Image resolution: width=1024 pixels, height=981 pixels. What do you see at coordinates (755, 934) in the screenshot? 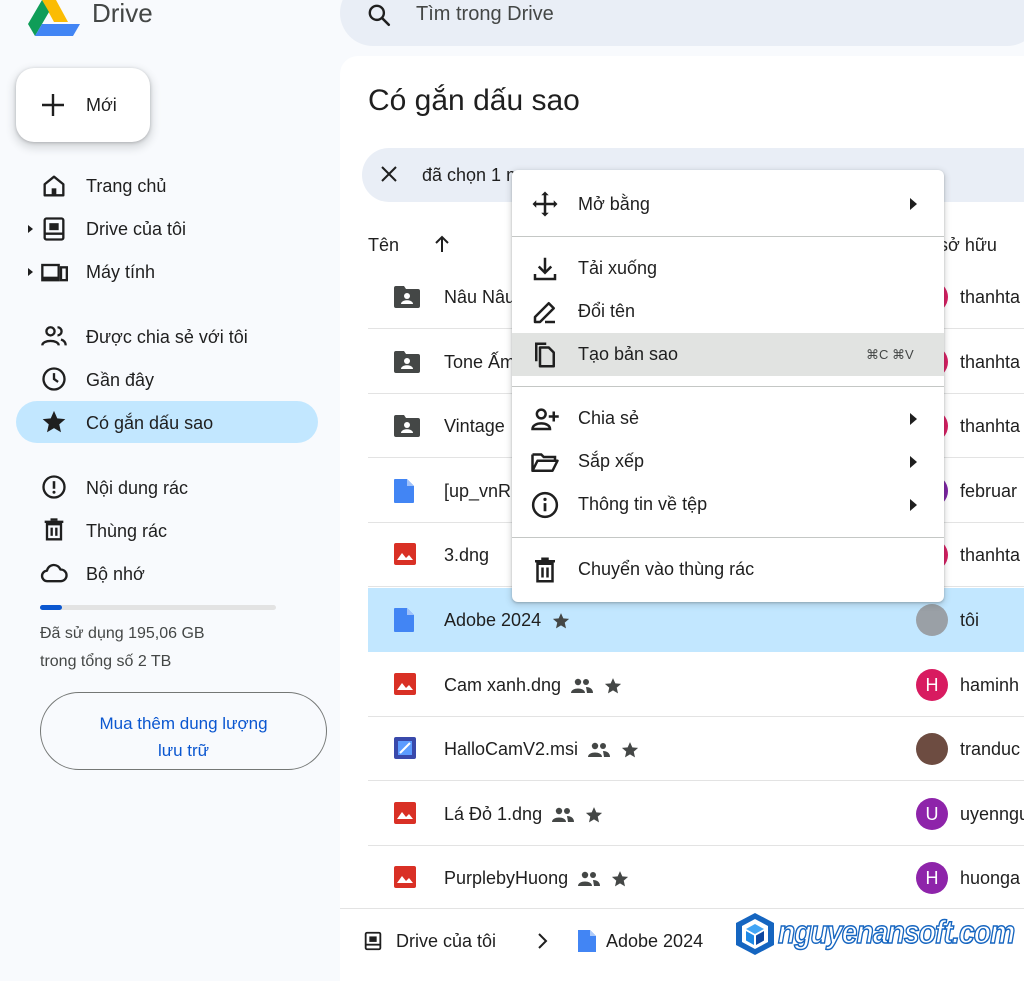
I see `watermark-logo-icon` at bounding box center [755, 934].